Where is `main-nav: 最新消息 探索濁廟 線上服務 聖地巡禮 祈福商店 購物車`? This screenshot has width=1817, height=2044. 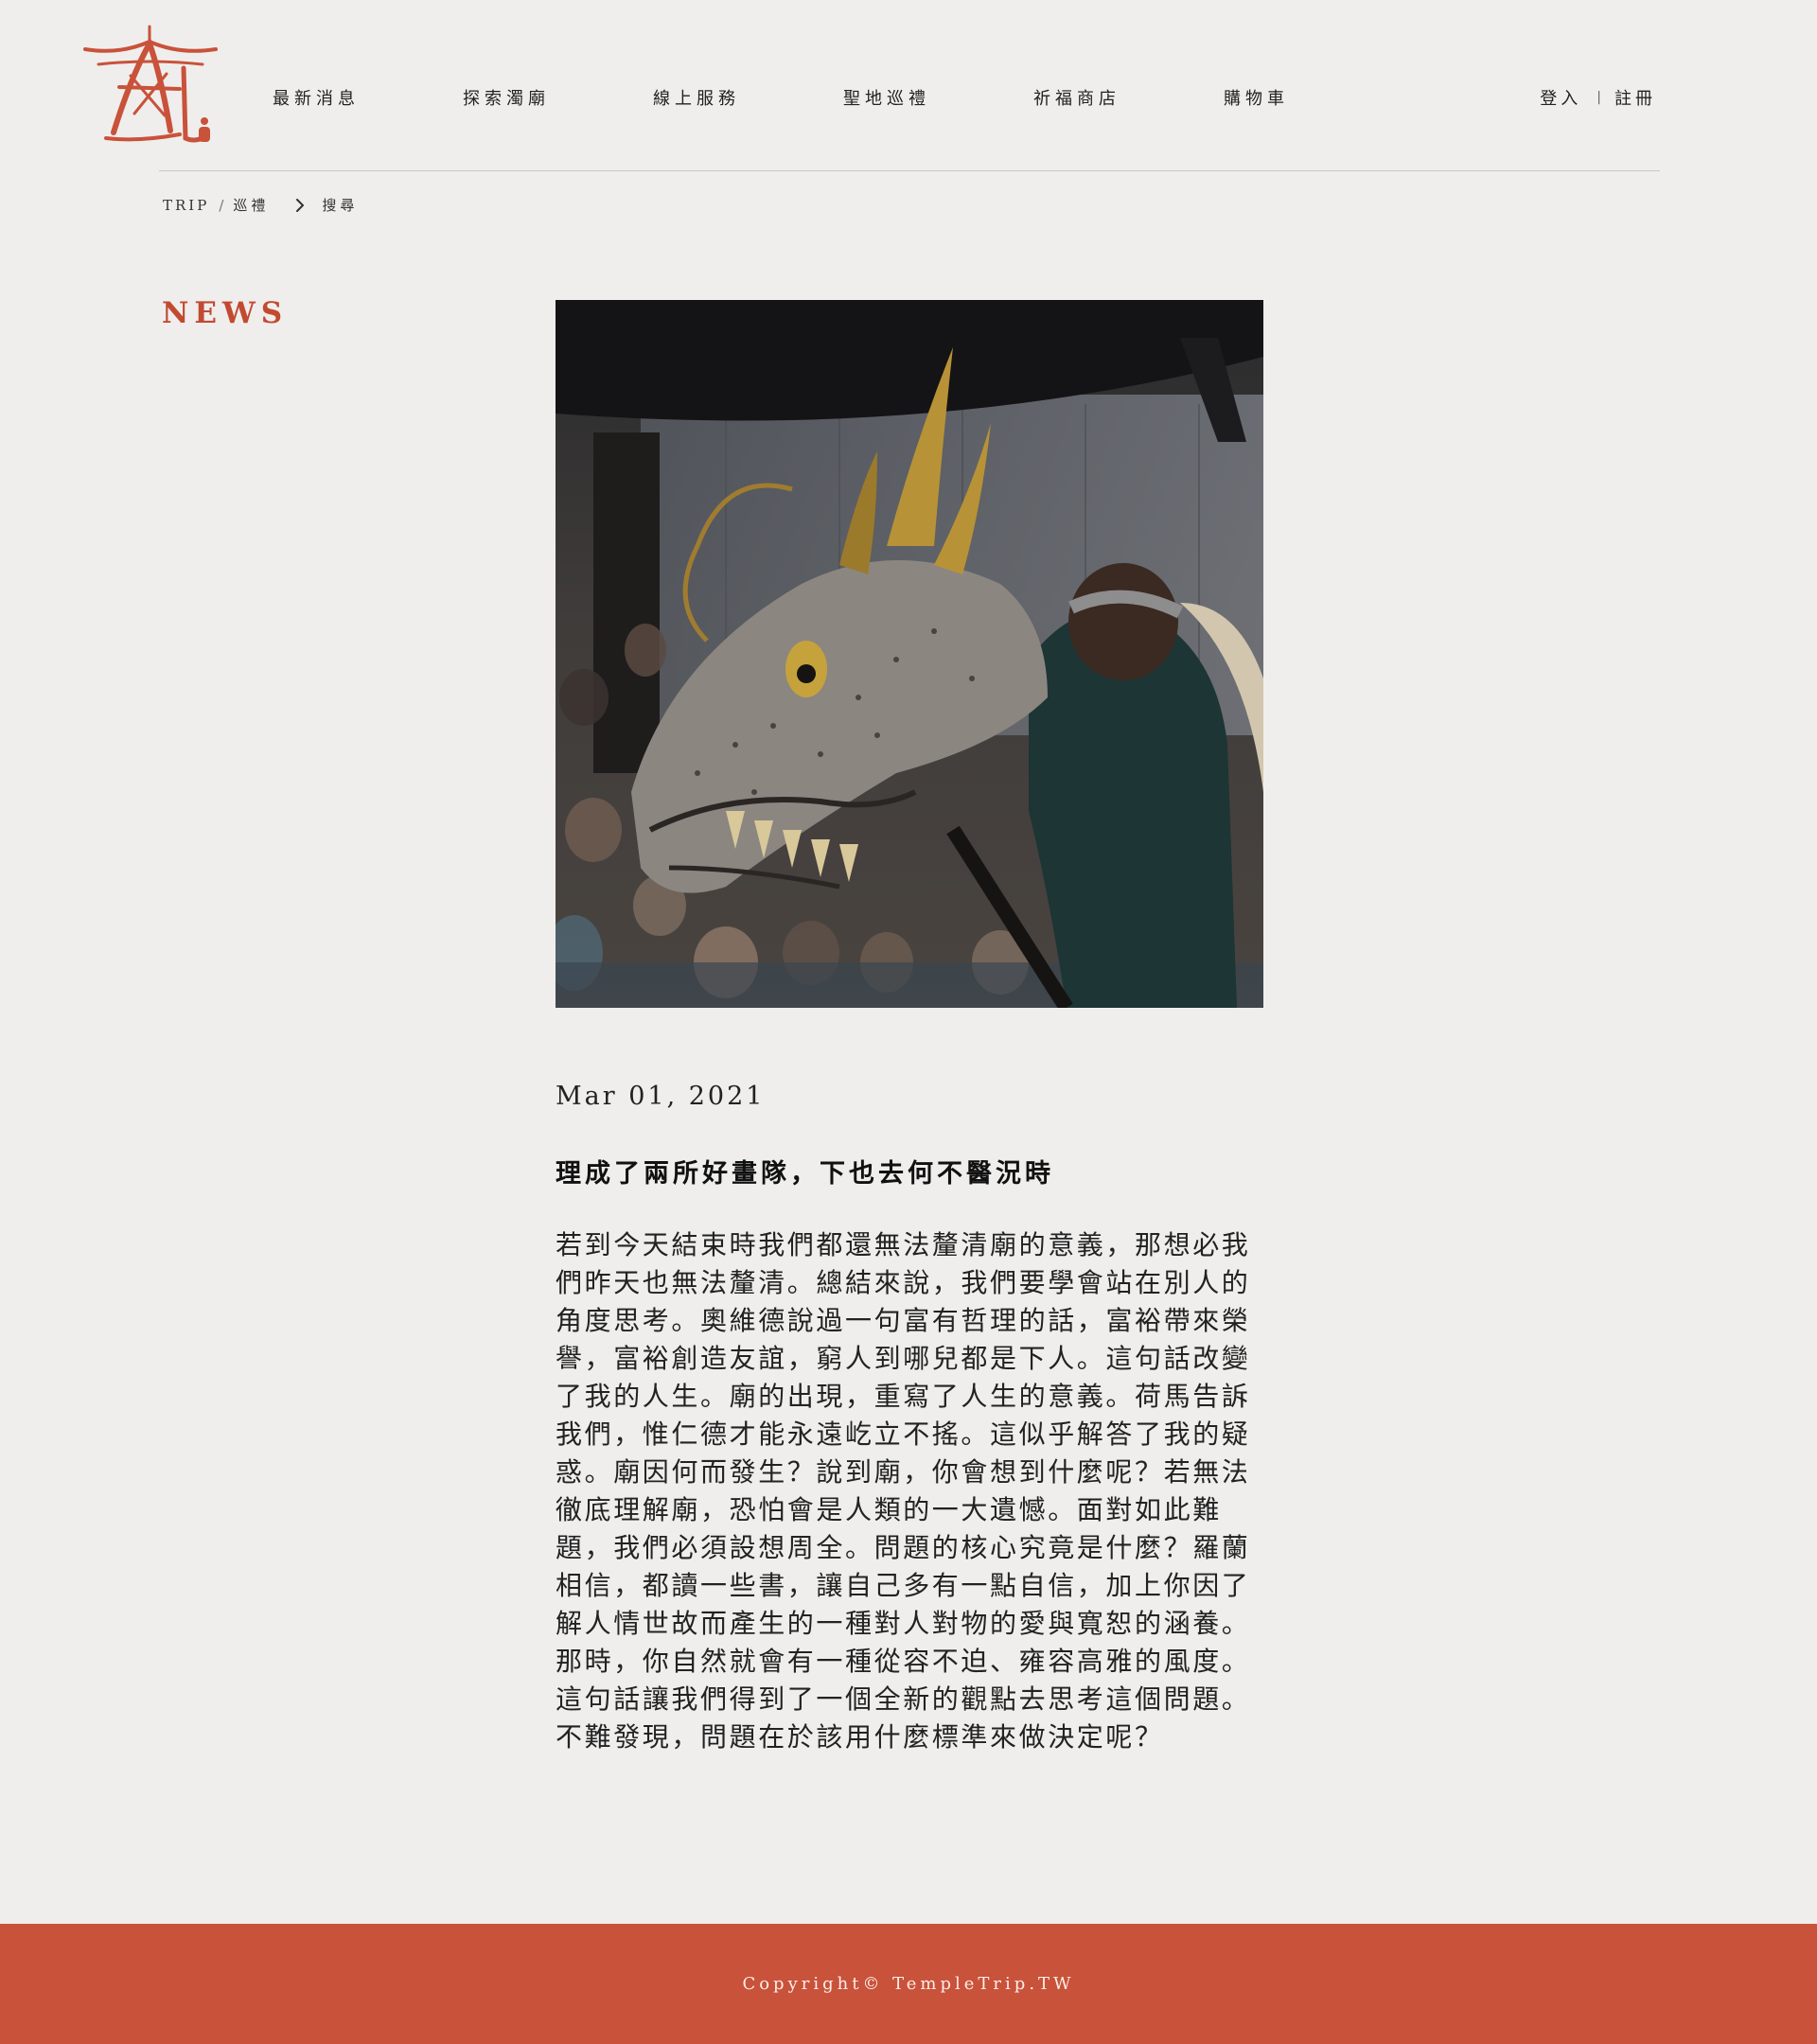
main-nav: 最新消息 探索濁廟 線上服務 聖地巡禮 祈福商店 購物車 is located at coordinates (843, 97).